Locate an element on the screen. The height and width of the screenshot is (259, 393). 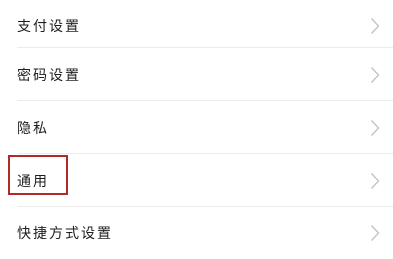
settings-item-label: 隐私 is located at coordinates (33, 129).